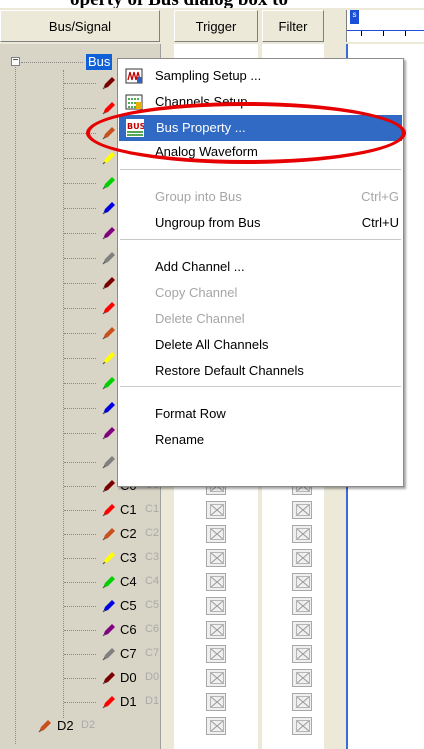  Describe the element at coordinates (216, 26) in the screenshot. I see `trigger-column-header: Trigger` at that location.